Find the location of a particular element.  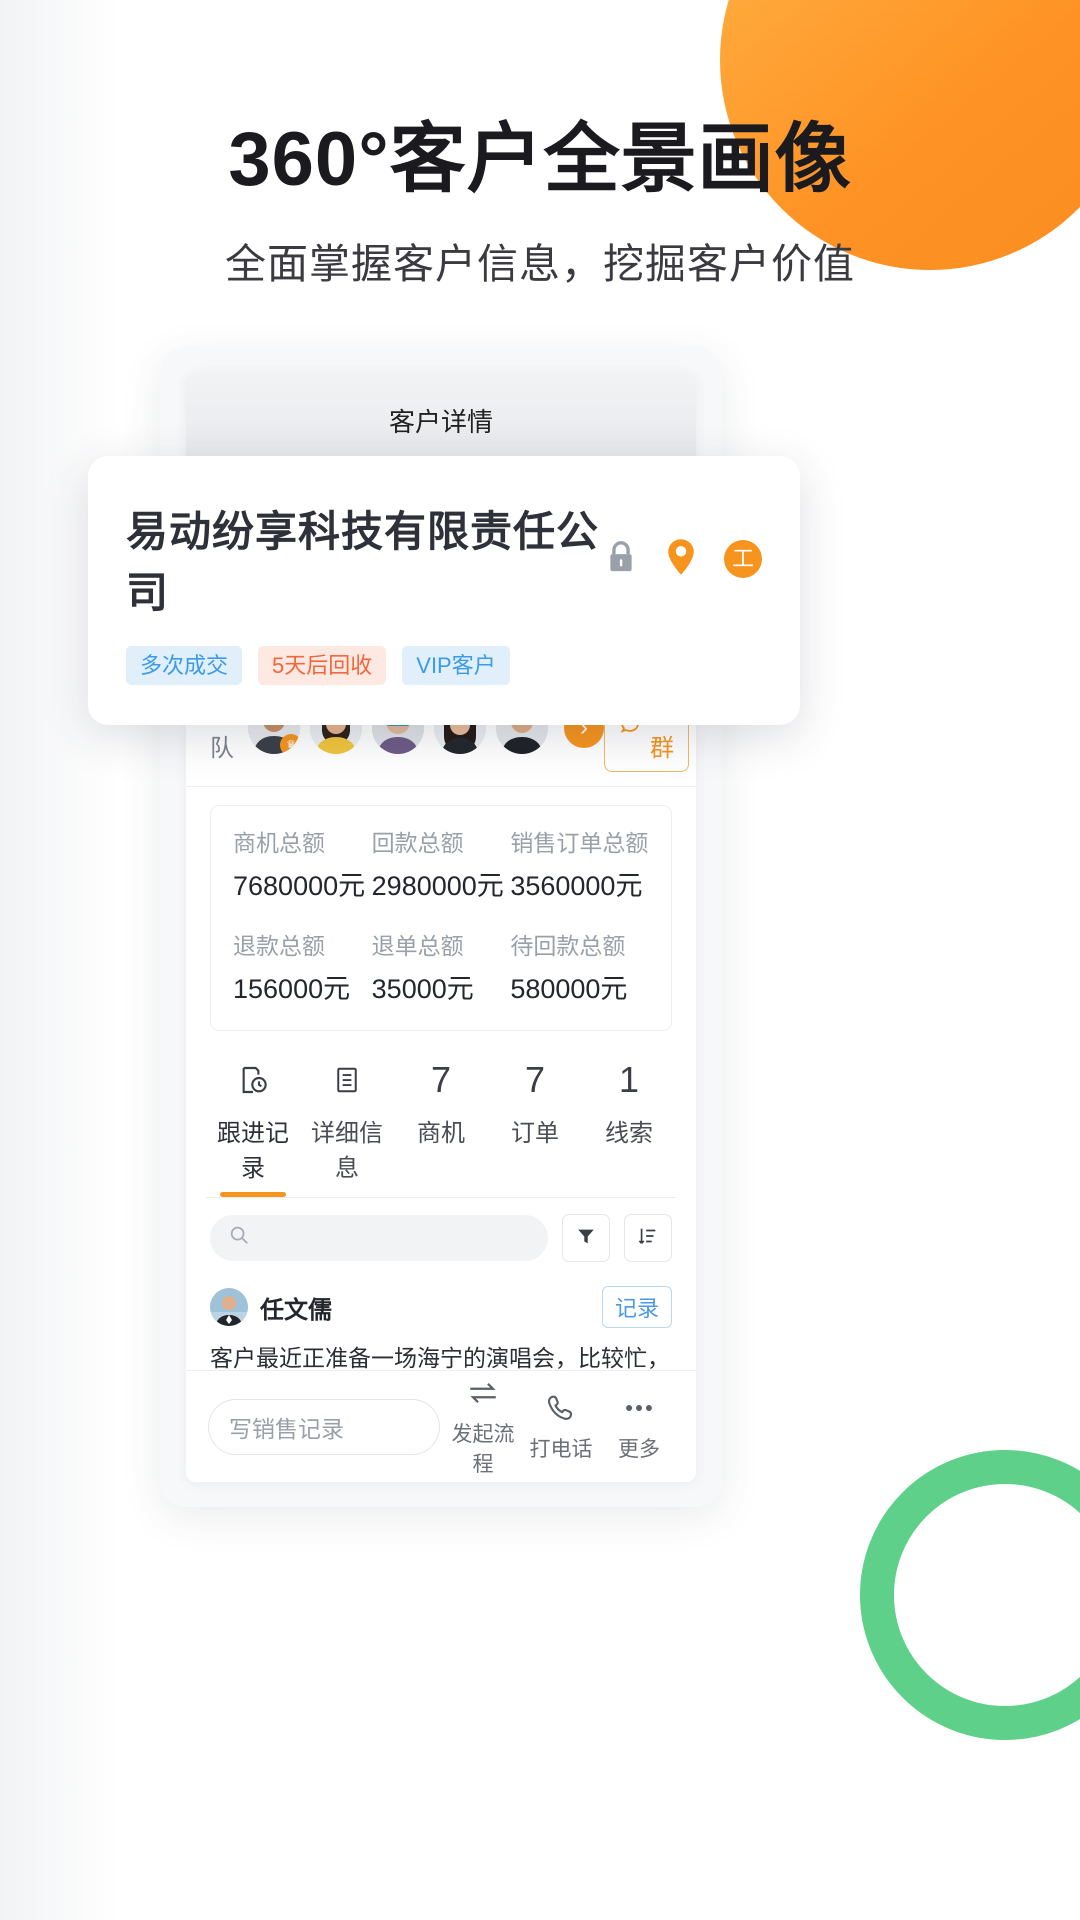

sort-button is located at coordinates (648, 1238).